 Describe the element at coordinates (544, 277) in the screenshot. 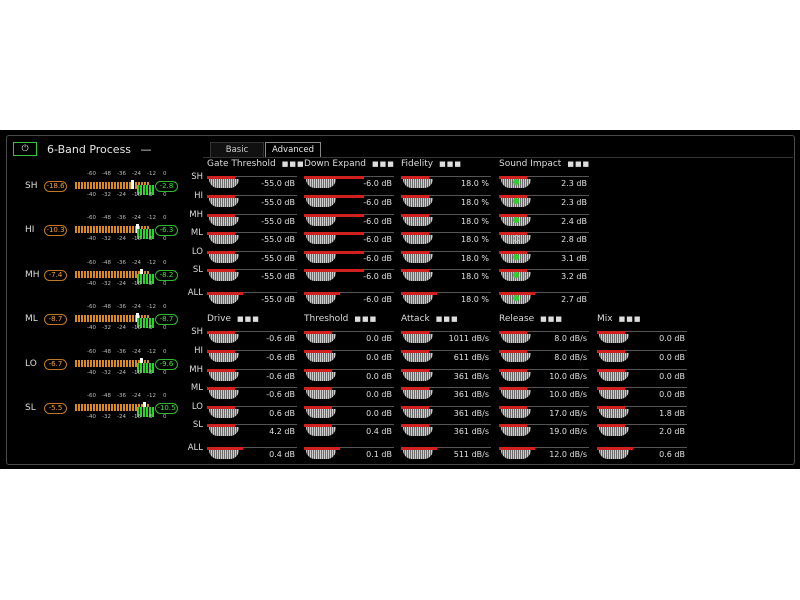

I see `parameter-slider: 3.2 dB` at that location.